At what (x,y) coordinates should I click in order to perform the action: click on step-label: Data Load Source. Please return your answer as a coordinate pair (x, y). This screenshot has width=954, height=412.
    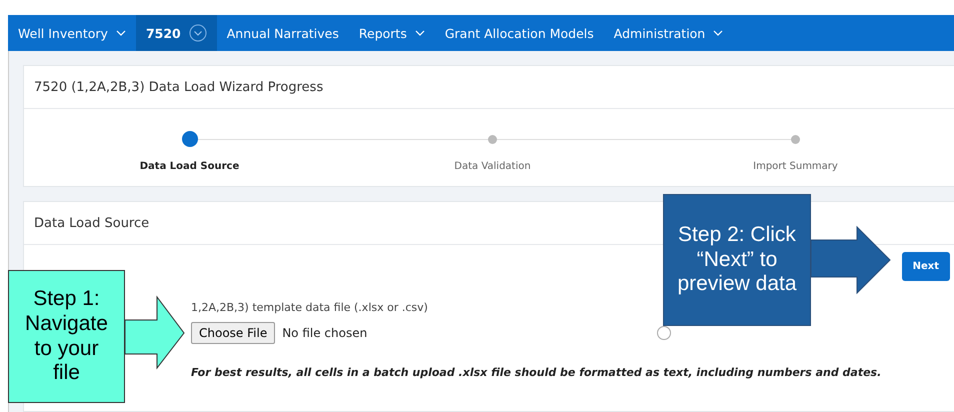
    Looking at the image, I should click on (190, 166).